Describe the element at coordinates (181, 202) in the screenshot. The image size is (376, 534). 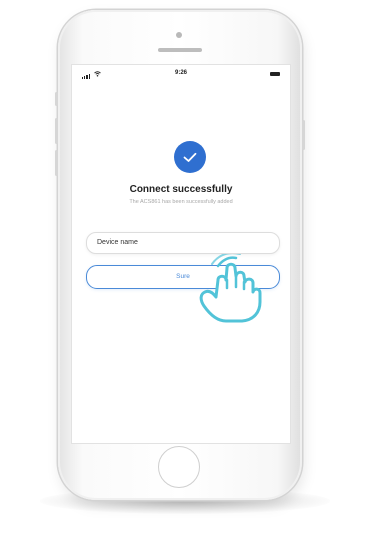
I see `success-message: The ACS861 has been successfully added` at that location.